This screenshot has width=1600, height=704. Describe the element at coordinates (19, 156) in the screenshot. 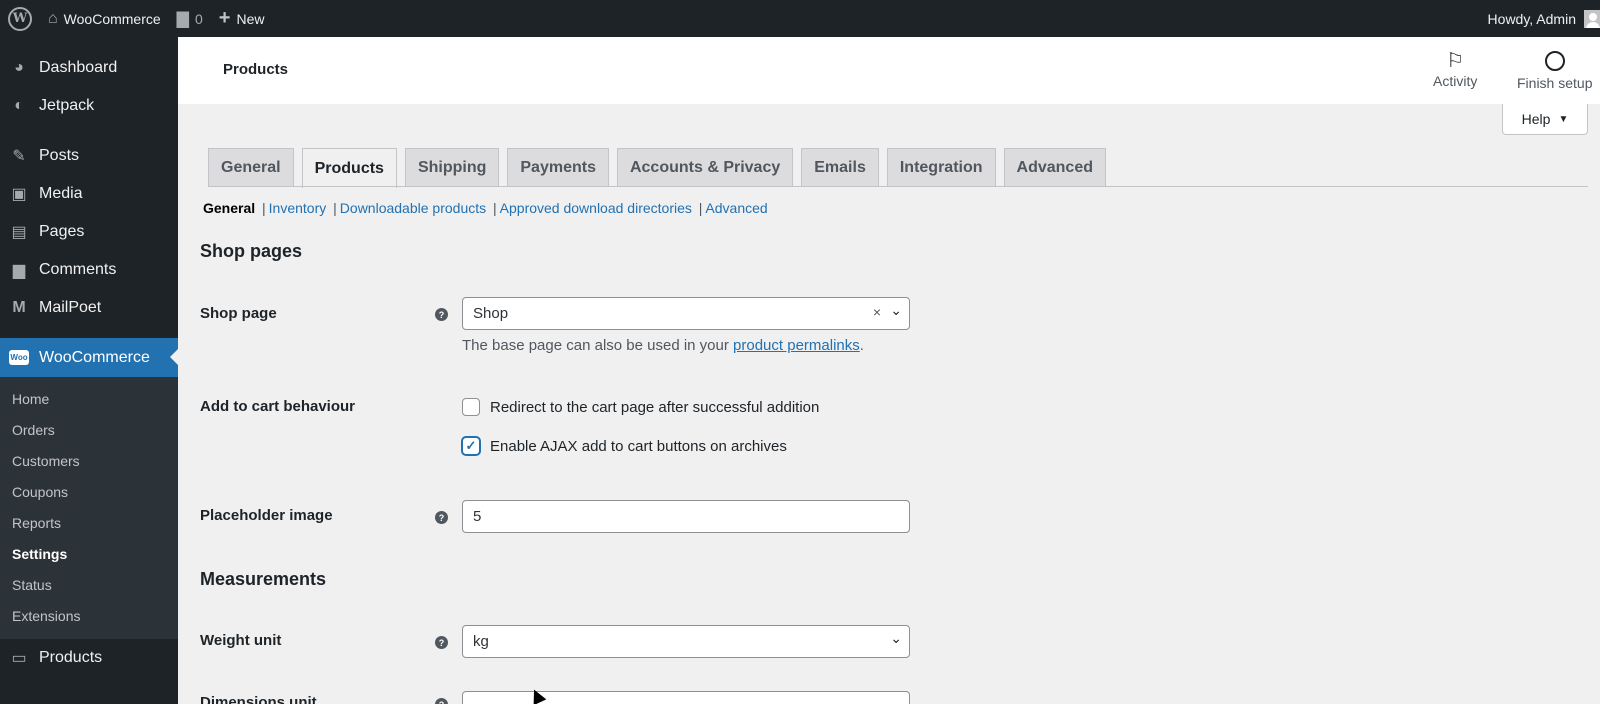

I see `pin-icon: ✎` at that location.